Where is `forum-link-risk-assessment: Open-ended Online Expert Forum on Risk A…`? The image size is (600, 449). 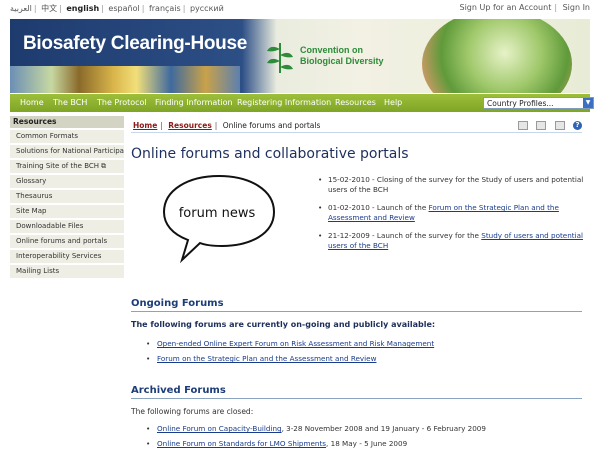
forum-link-risk-assessment: Open-ended Online Expert Forum on Risk A… is located at coordinates (295, 343).